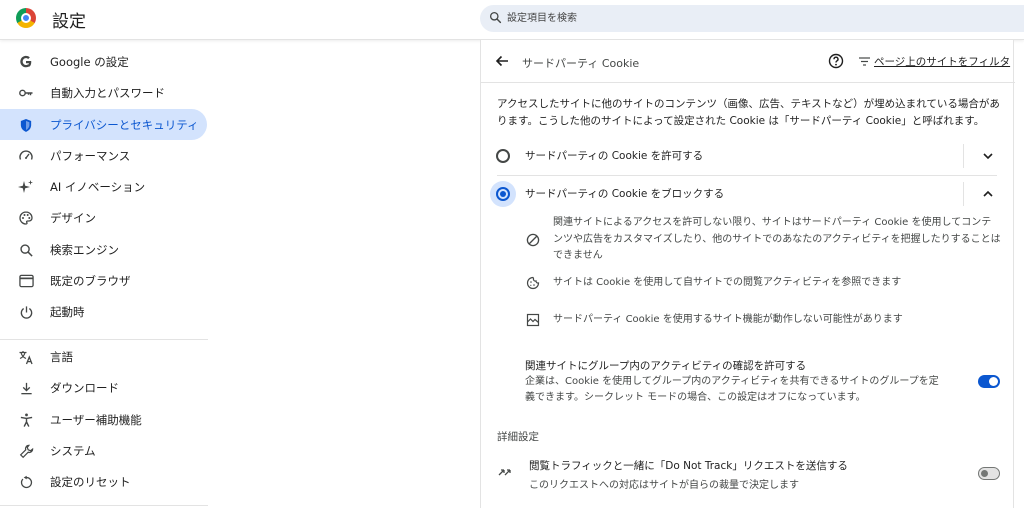 The image size is (1024, 508). I want to click on sidebar-item-label: 言語, so click(61, 357).